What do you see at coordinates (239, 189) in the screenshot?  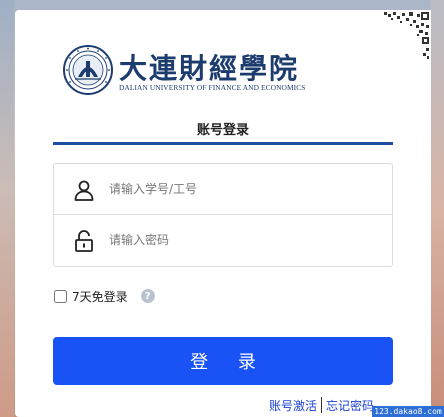 I see `username-input` at bounding box center [239, 189].